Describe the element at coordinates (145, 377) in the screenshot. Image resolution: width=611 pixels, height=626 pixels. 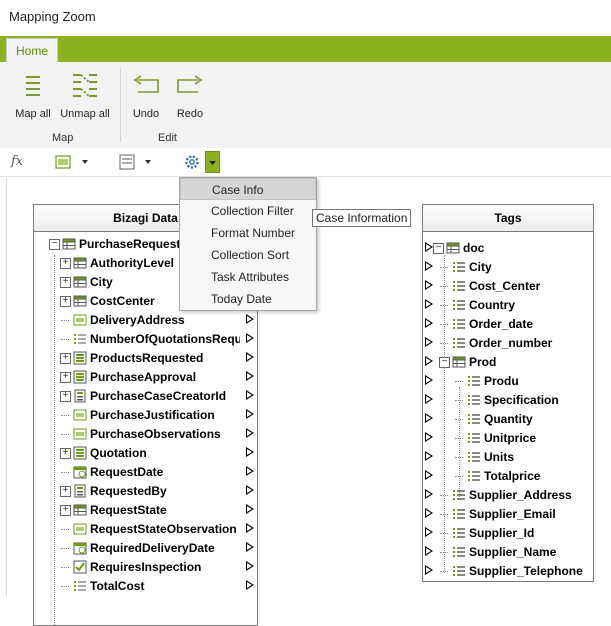
I see `tree-row-purchaseapproval: + PurchaseApproval` at that location.